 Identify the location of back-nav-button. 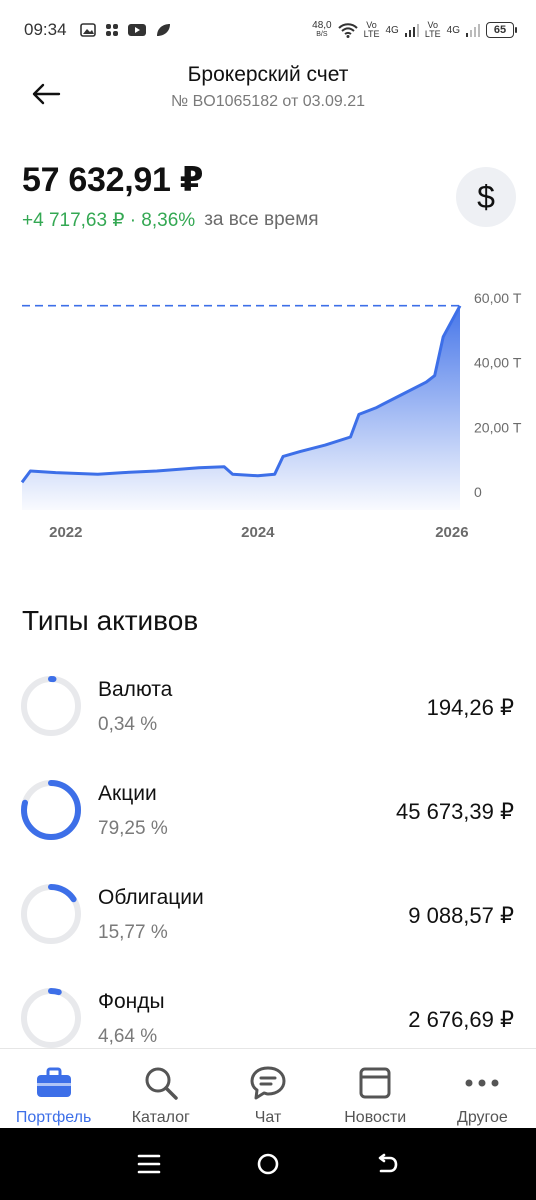
(387, 1164).